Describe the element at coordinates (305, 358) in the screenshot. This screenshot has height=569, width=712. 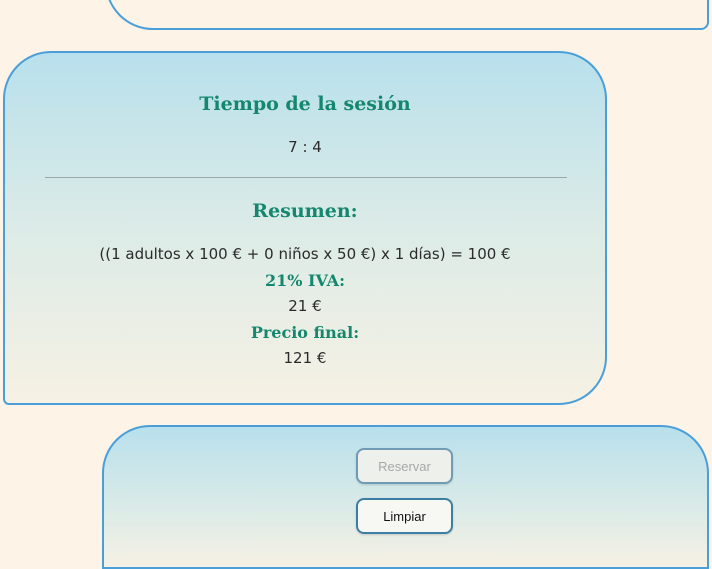
I see `final-price-value: 121 €` at that location.